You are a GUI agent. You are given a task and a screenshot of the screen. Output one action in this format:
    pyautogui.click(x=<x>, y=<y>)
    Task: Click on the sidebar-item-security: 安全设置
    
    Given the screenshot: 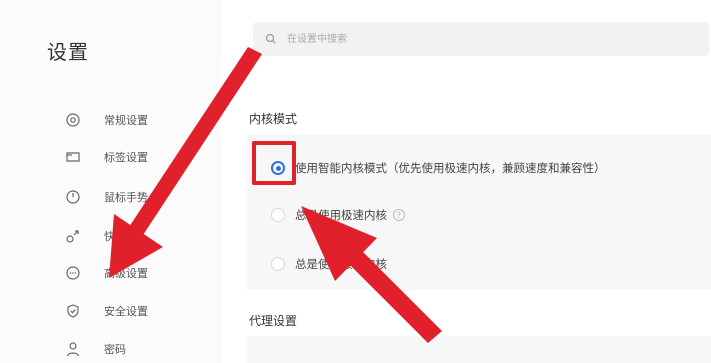 What is the action you would take?
    pyautogui.click(x=106, y=311)
    